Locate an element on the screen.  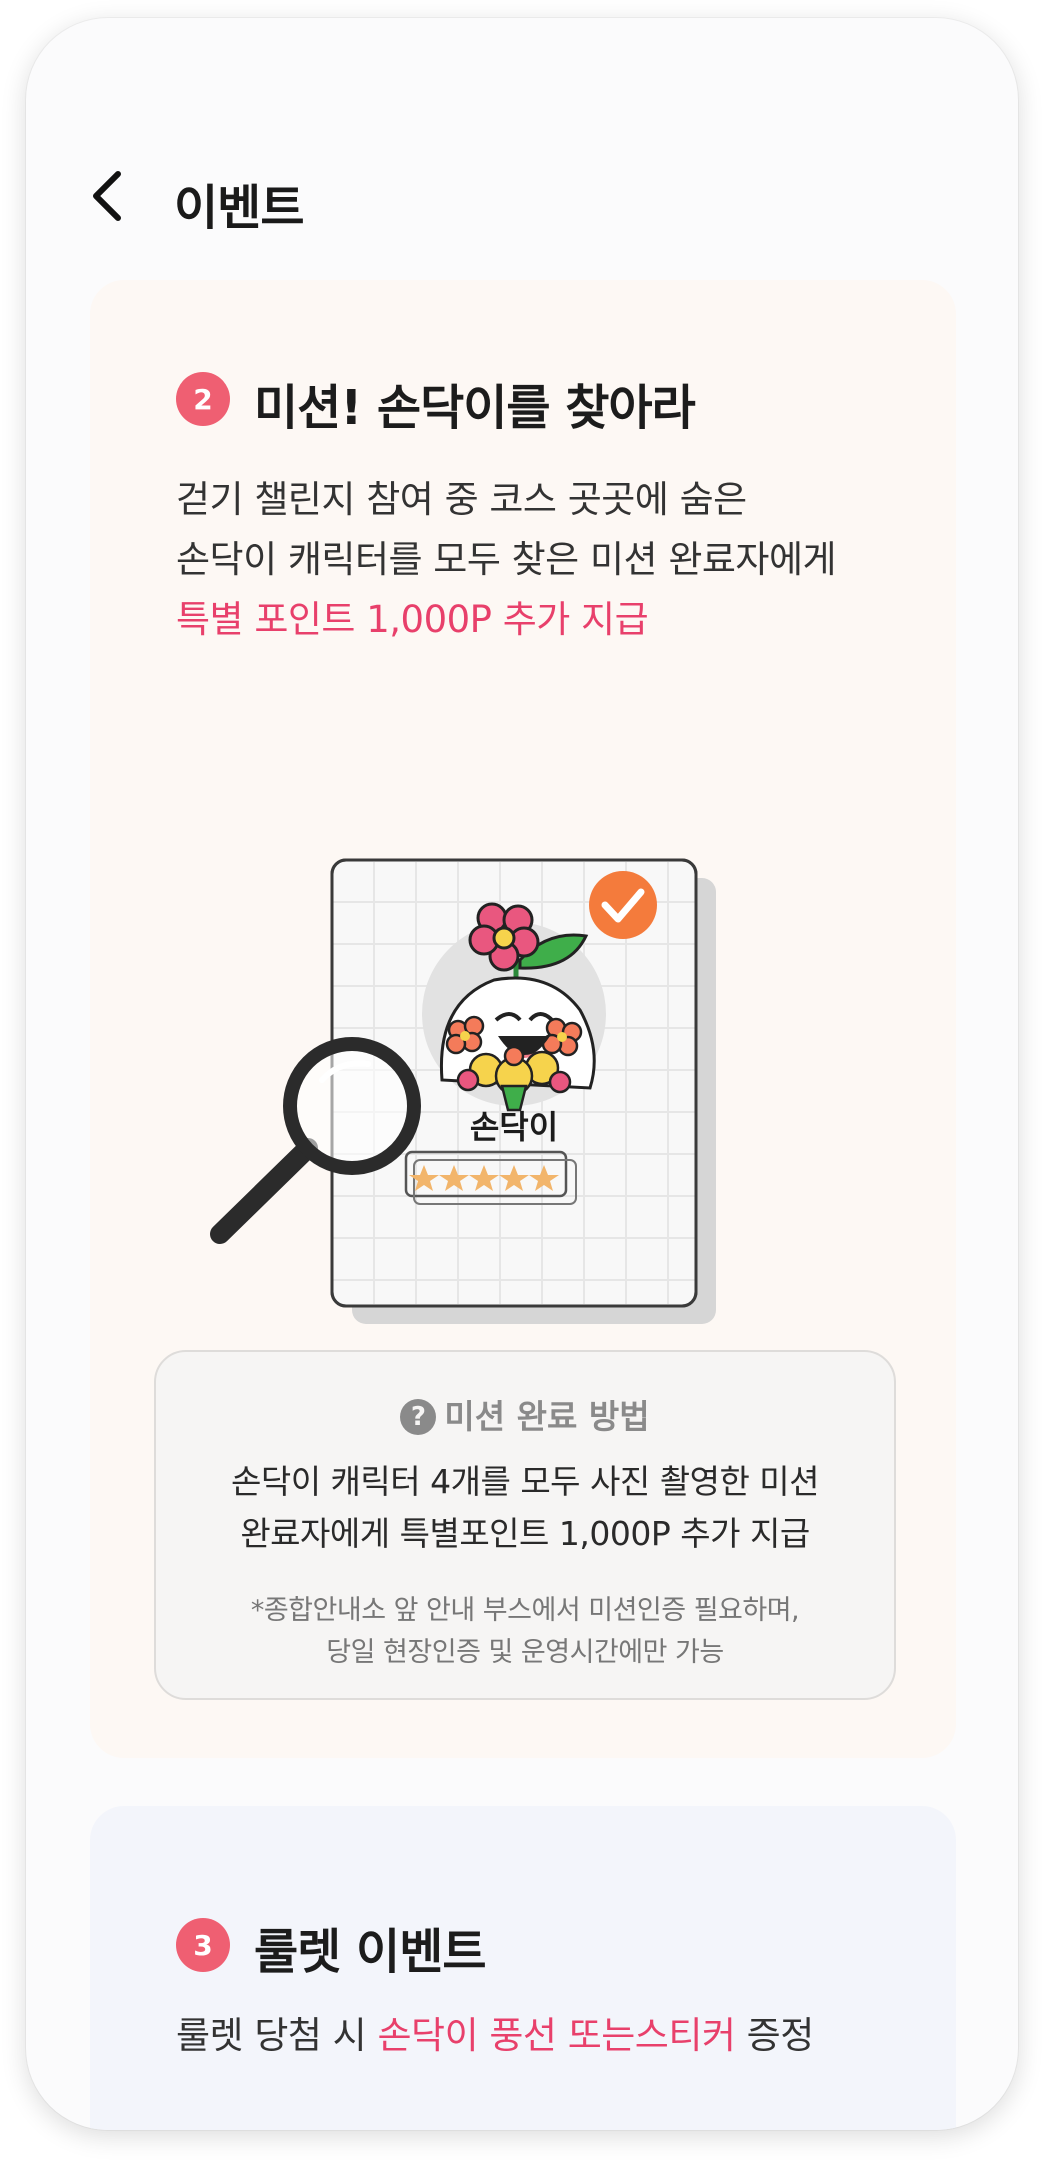
character-sondagi is located at coordinates (517, 1007).